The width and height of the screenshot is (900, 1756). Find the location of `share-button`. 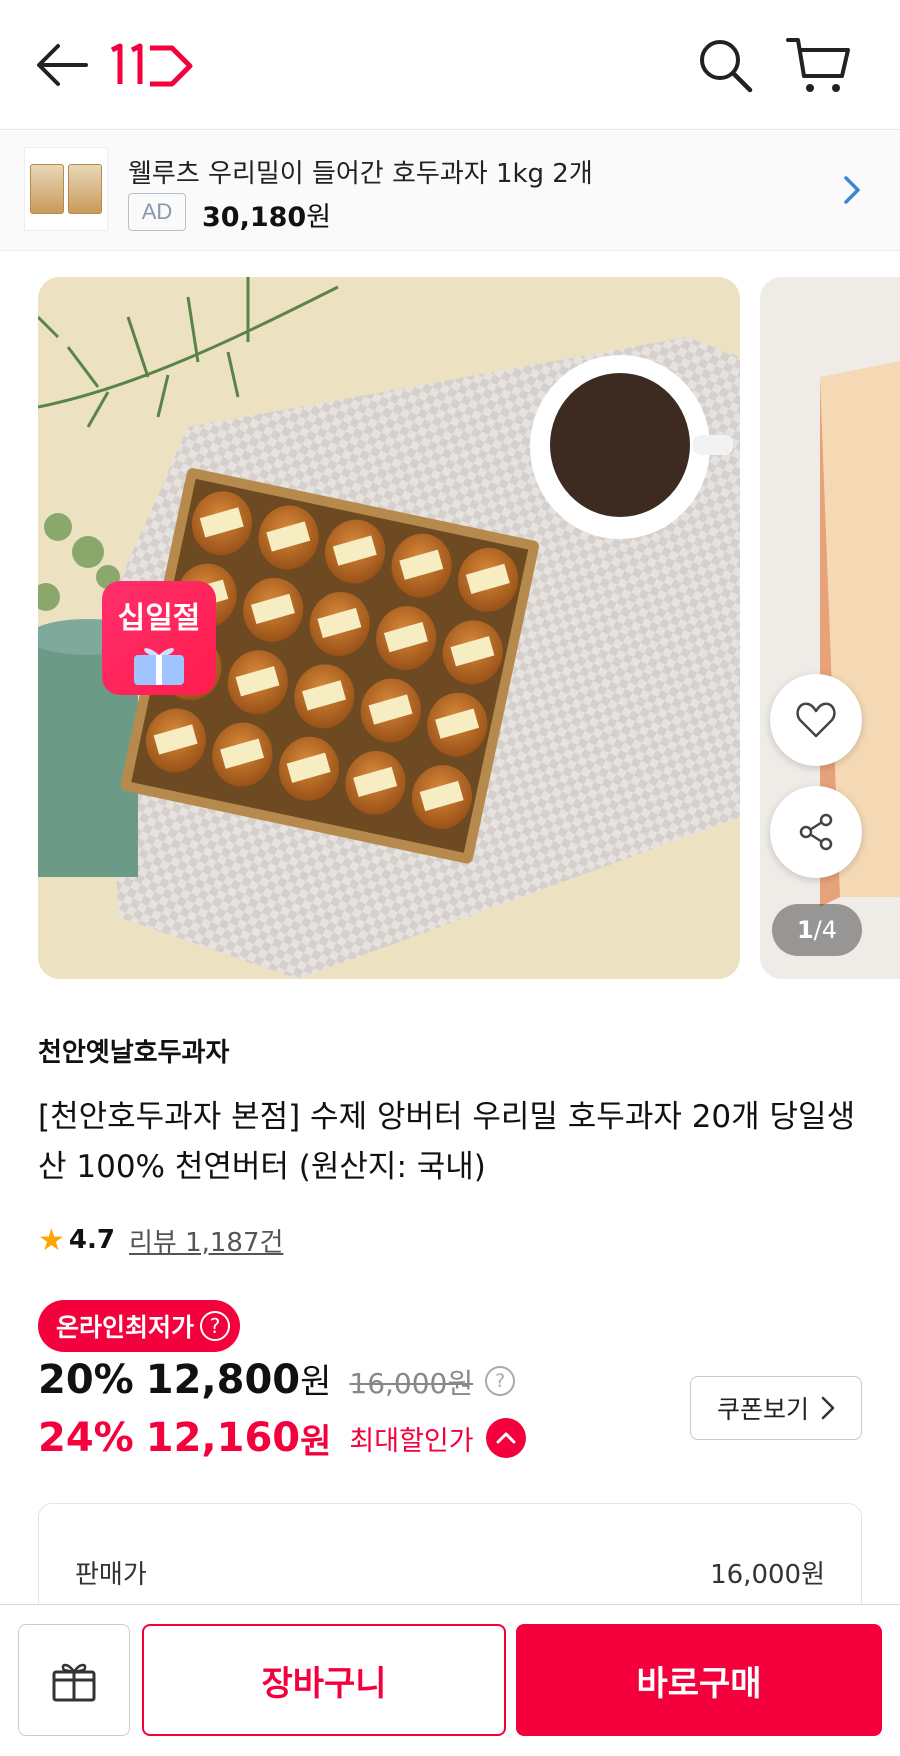

share-button is located at coordinates (816, 832).